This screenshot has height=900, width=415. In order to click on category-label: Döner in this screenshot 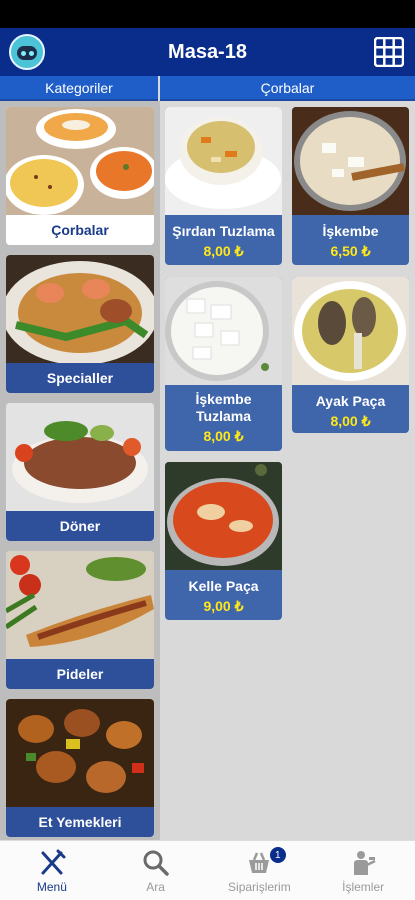, I will do `click(80, 526)`.